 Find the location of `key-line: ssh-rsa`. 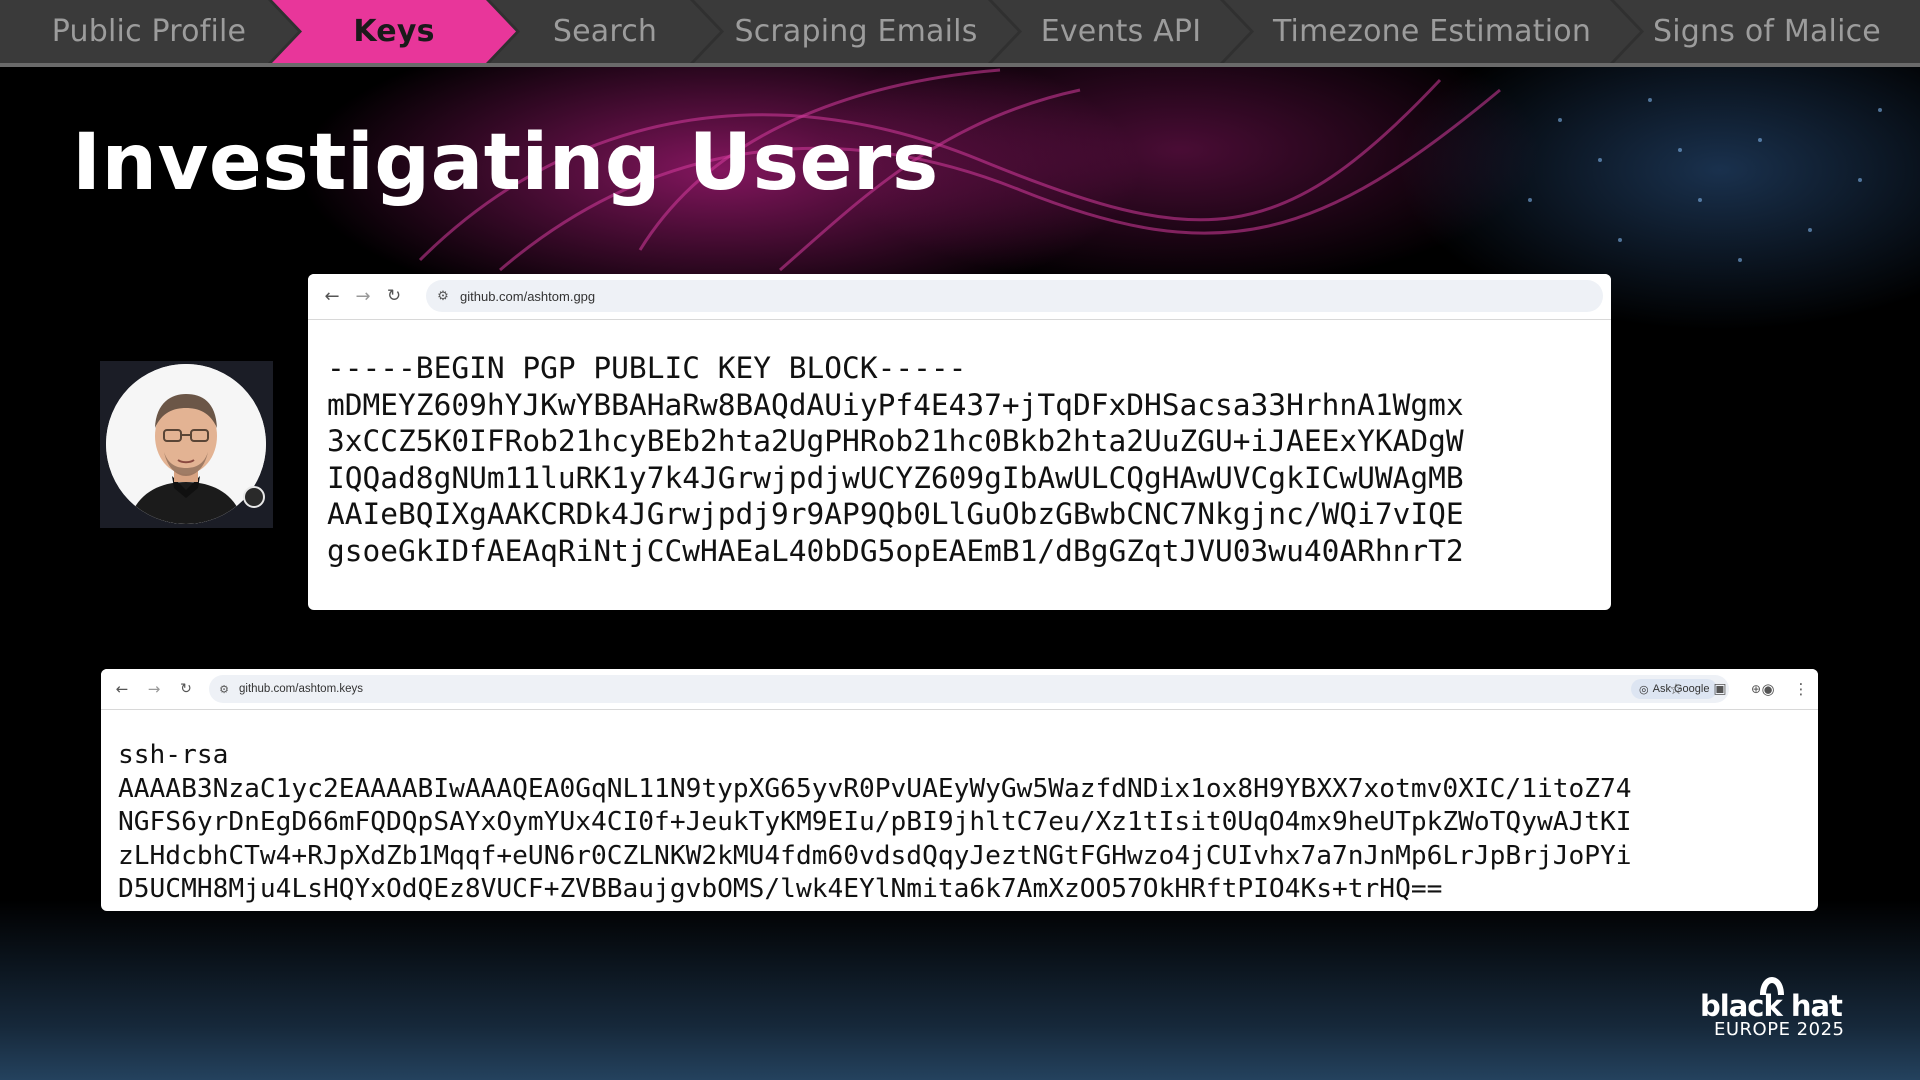

key-line: ssh-rsa is located at coordinates (173, 755).